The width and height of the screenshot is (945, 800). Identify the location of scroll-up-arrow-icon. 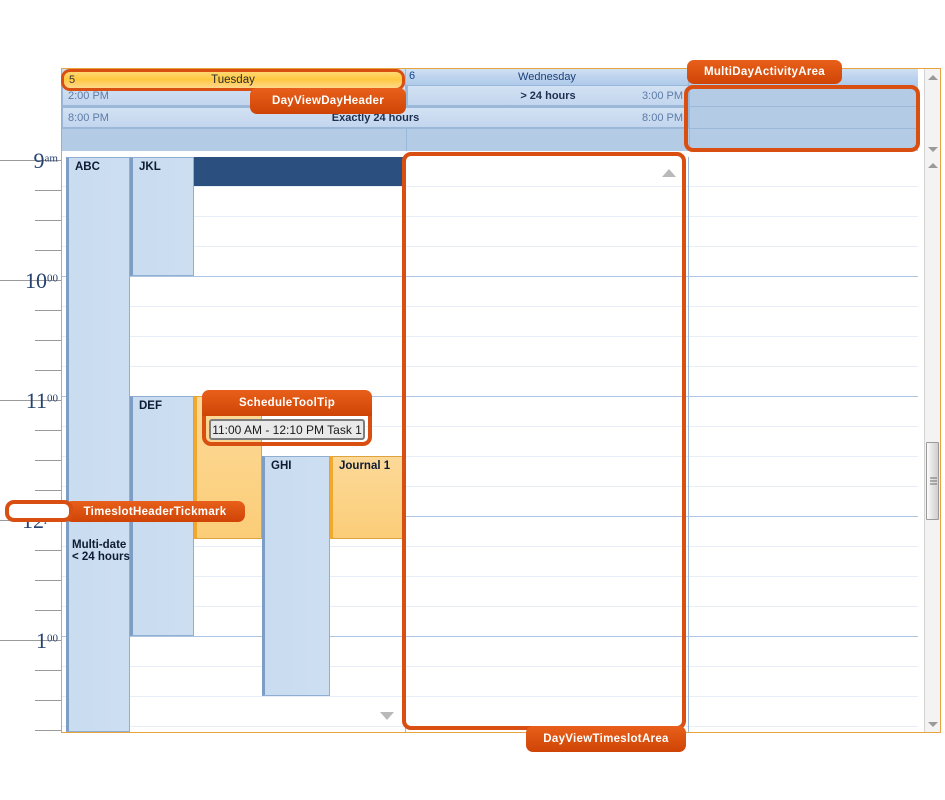
(669, 173).